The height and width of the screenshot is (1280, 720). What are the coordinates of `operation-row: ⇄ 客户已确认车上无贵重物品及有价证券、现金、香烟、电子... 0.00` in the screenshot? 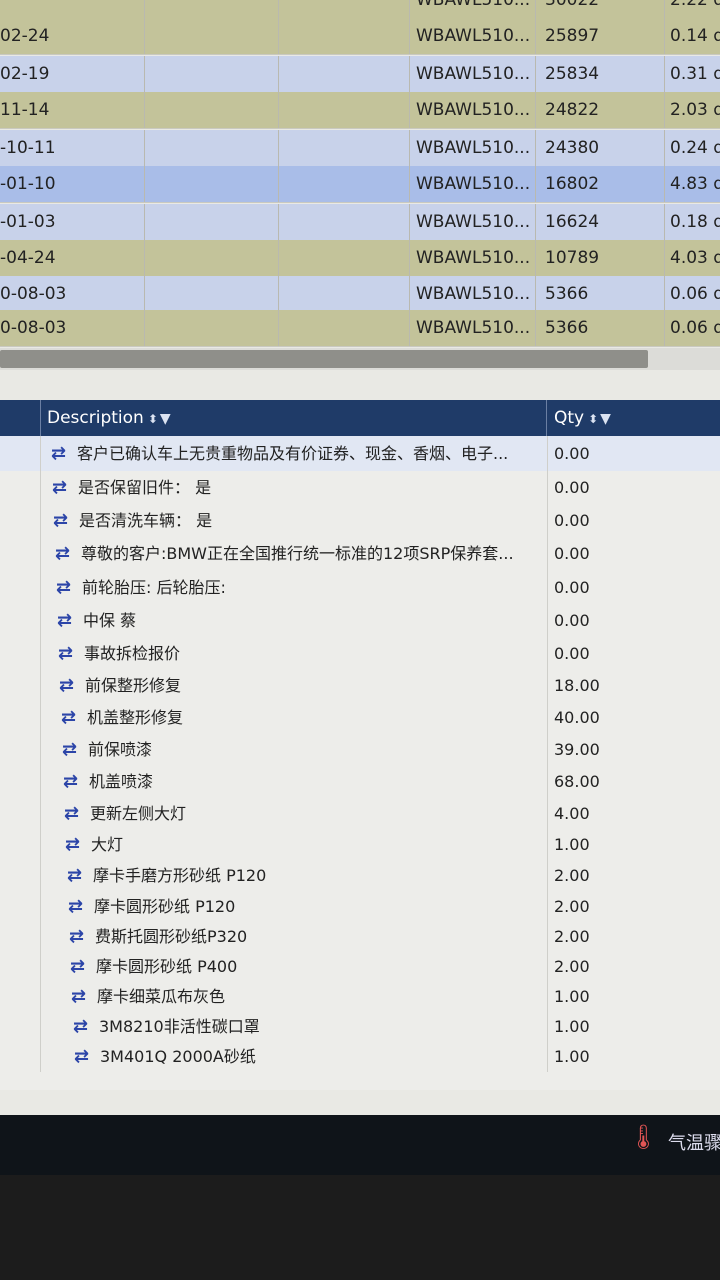 It's located at (360, 453).